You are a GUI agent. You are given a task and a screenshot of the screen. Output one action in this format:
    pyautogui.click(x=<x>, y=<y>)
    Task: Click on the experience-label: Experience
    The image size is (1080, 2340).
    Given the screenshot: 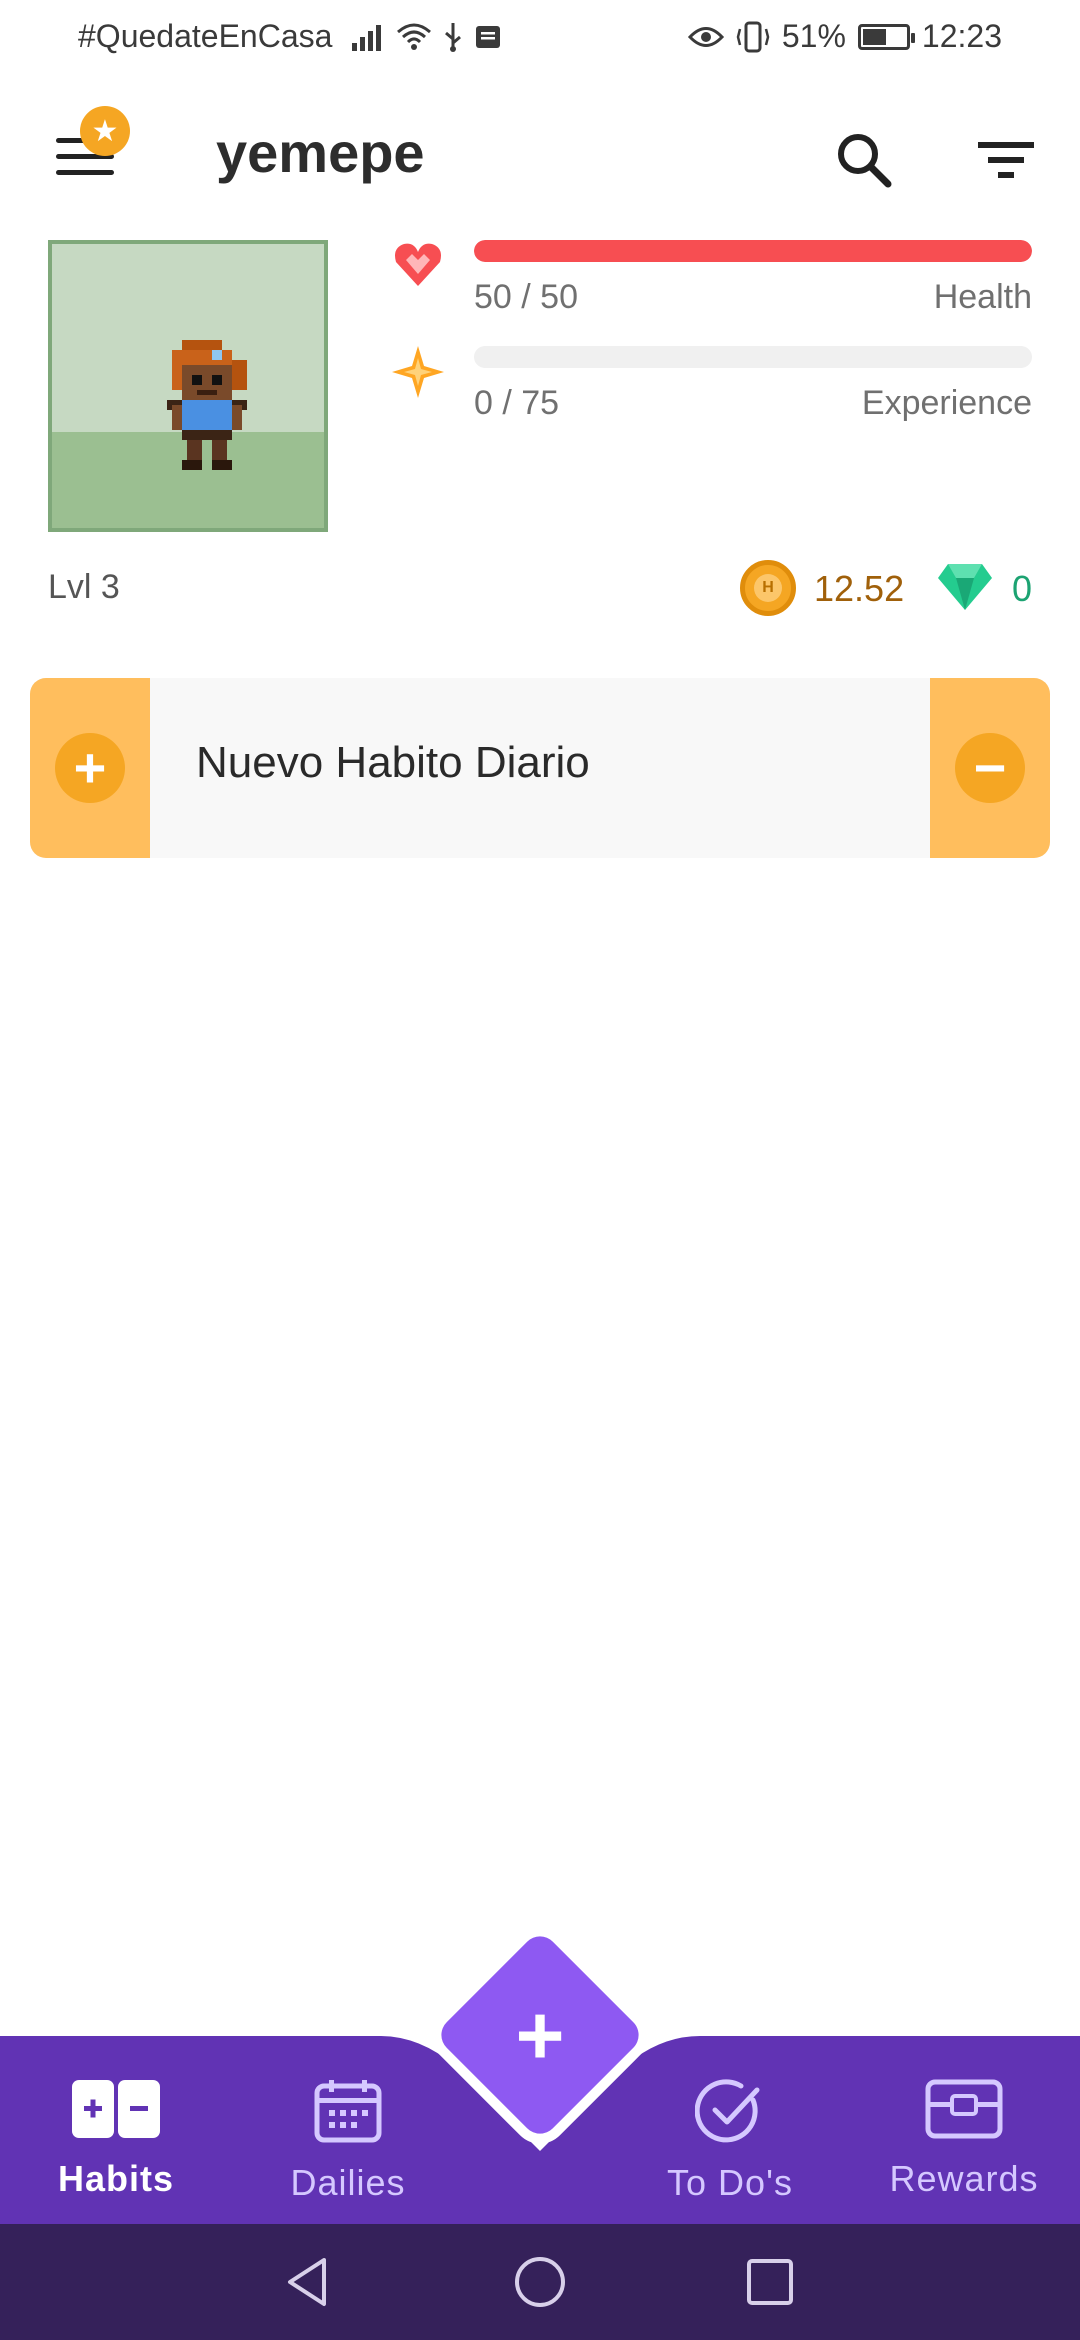 What is the action you would take?
    pyautogui.click(x=946, y=403)
    